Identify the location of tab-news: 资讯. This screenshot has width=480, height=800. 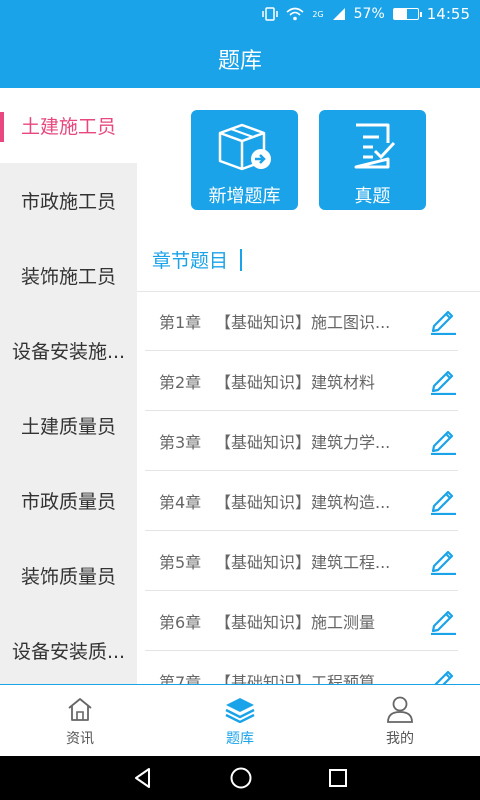
(80, 720).